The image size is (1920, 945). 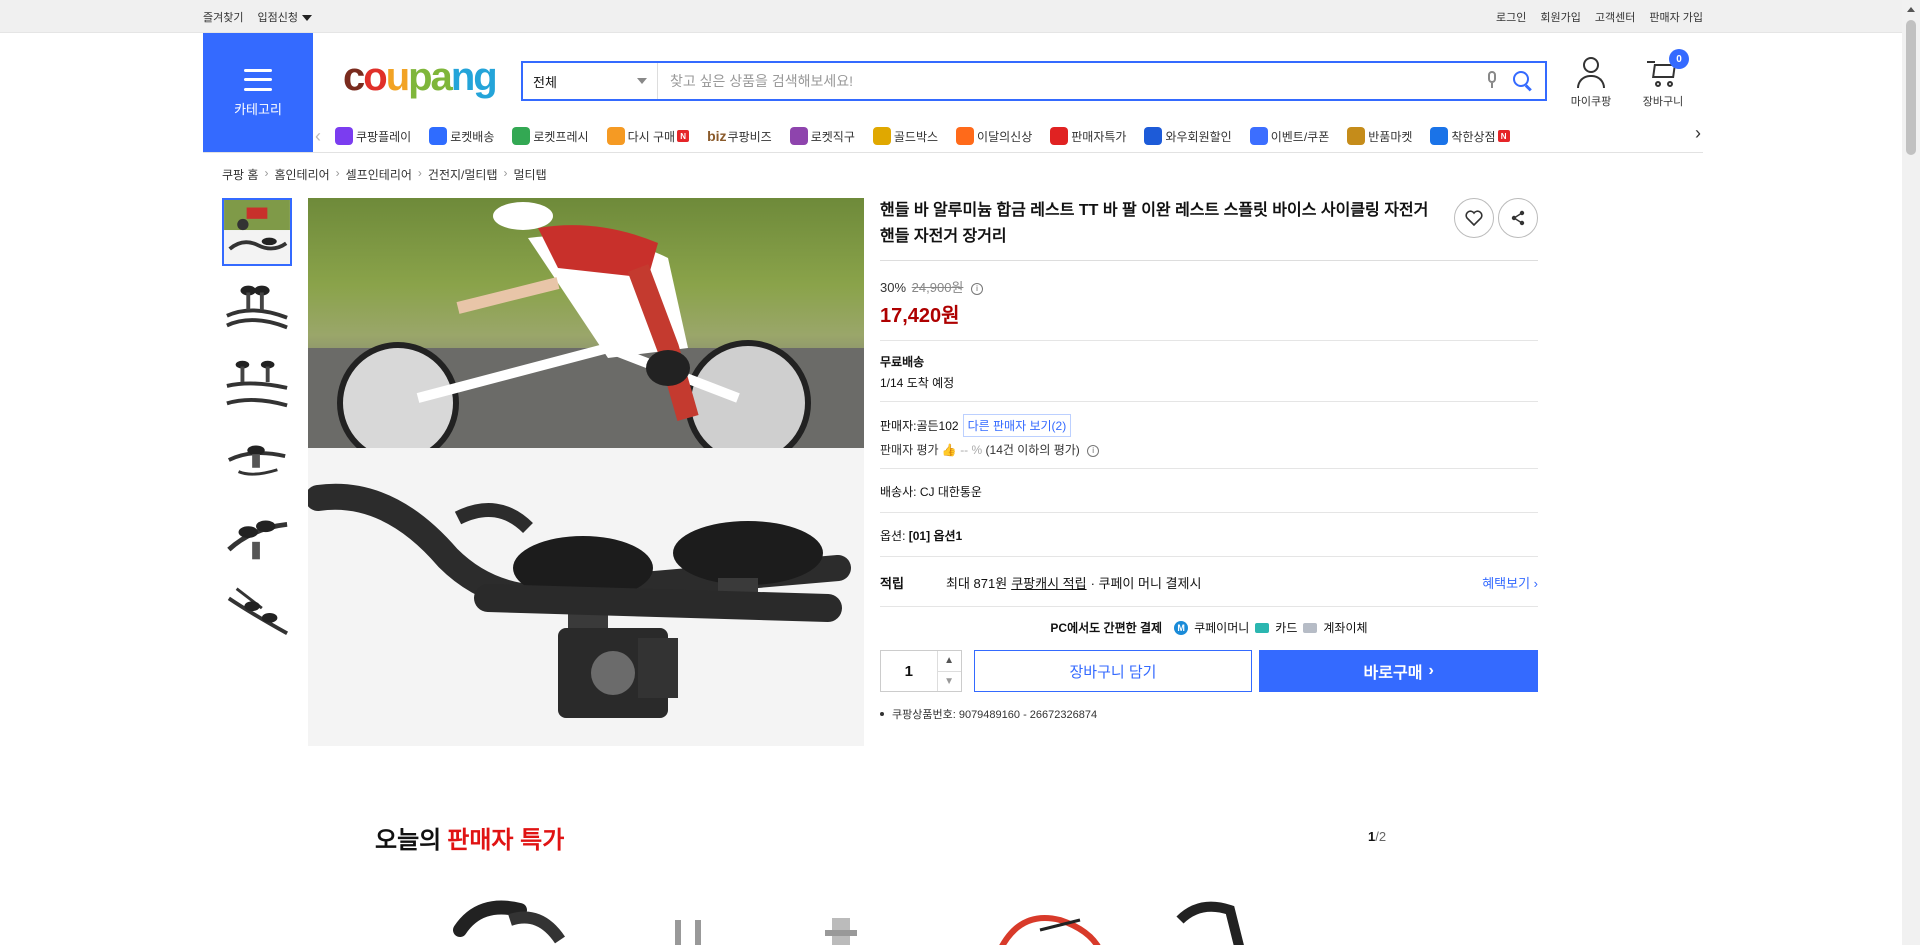 I want to click on return-market-icon, so click(x=1356, y=136).